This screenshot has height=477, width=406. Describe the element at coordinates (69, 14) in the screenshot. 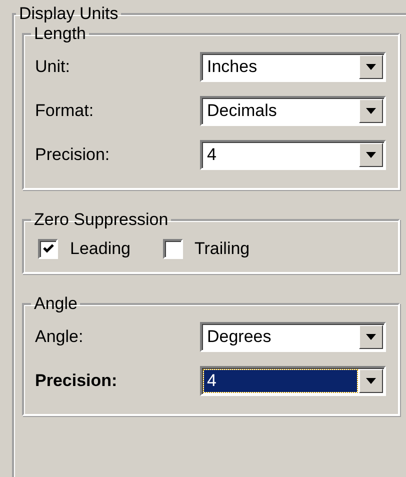

I see `group-title: Display Units` at that location.